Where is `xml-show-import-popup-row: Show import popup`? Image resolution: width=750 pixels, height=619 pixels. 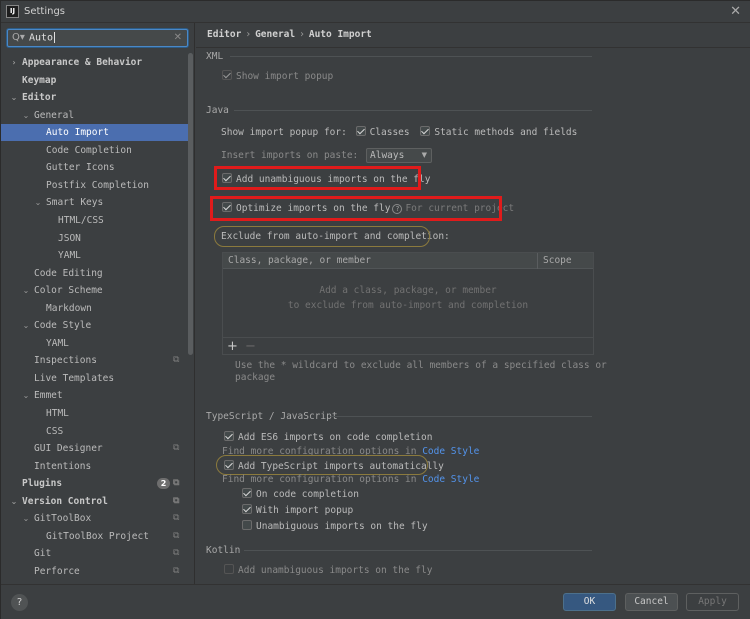 xml-show-import-popup-row: Show import popup is located at coordinates (277, 76).